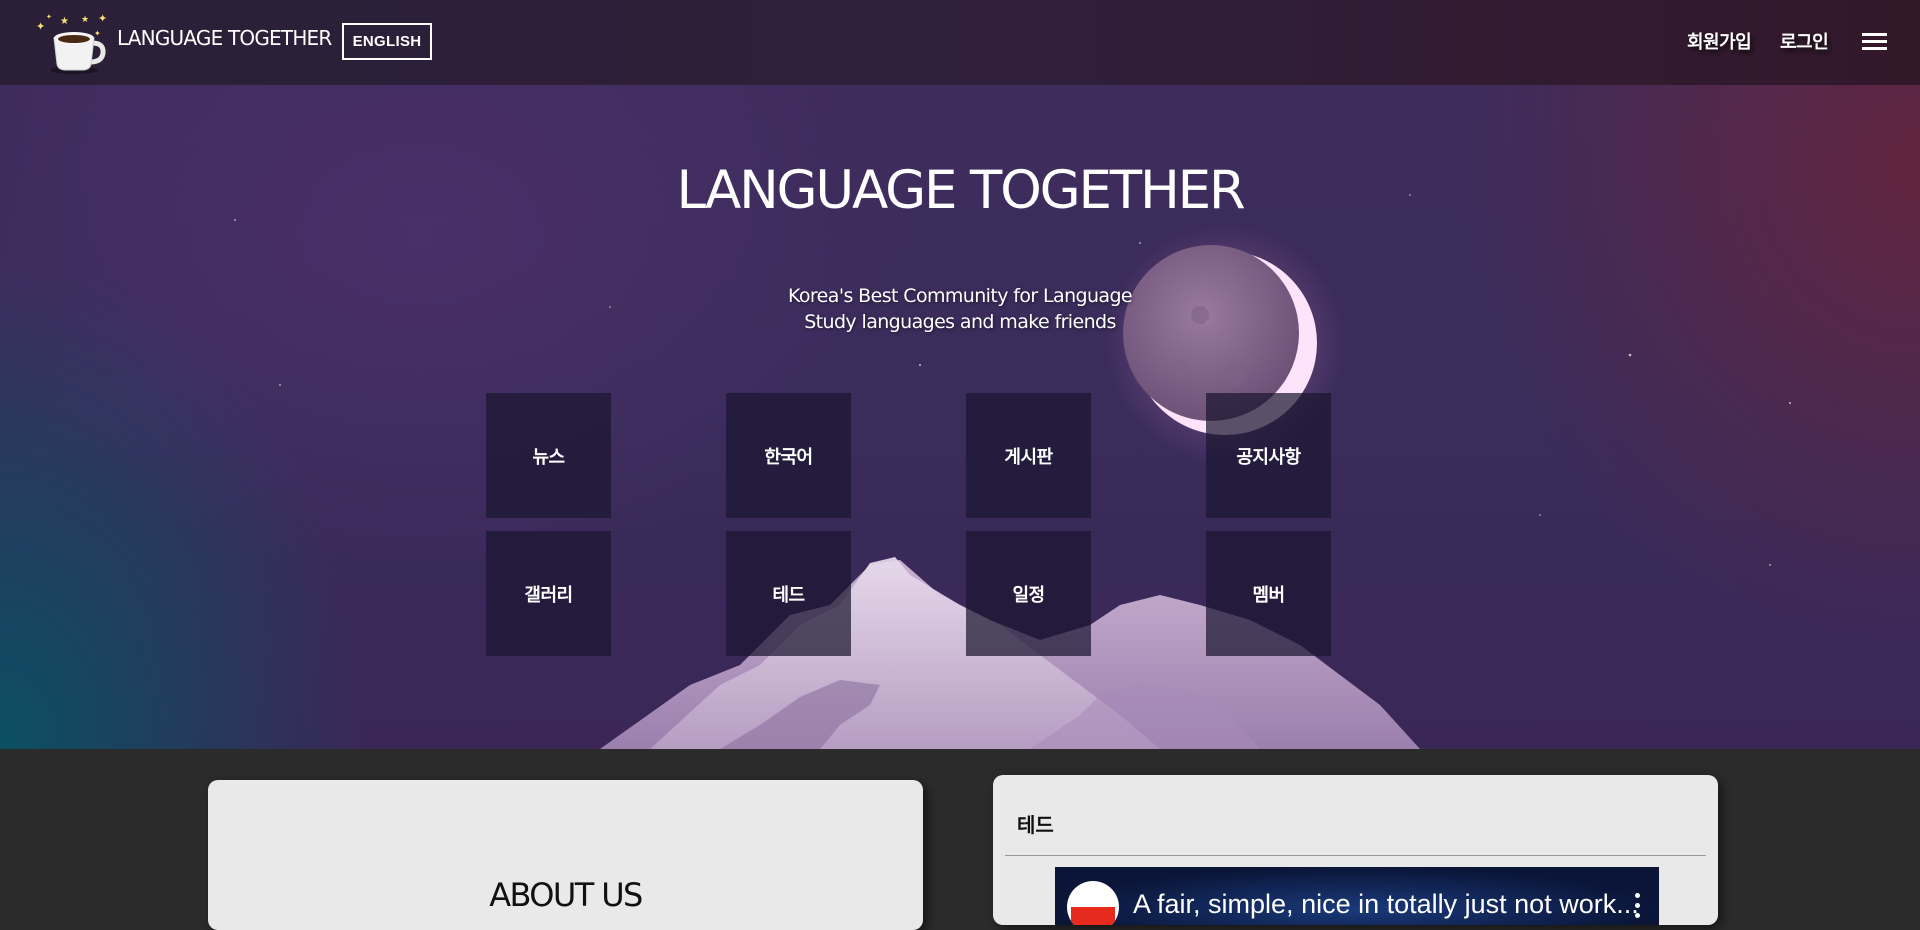 Image resolution: width=1920 pixels, height=930 pixels. Describe the element at coordinates (224, 38) in the screenshot. I see `brand-name: LANGUAGE TOGETHER` at that location.